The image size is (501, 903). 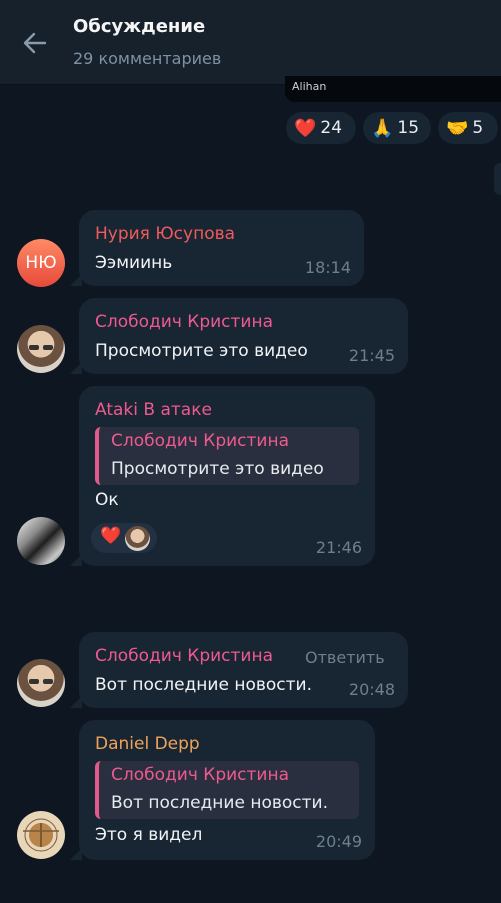 I want to click on message-time: 21:45, so click(x=371, y=355).